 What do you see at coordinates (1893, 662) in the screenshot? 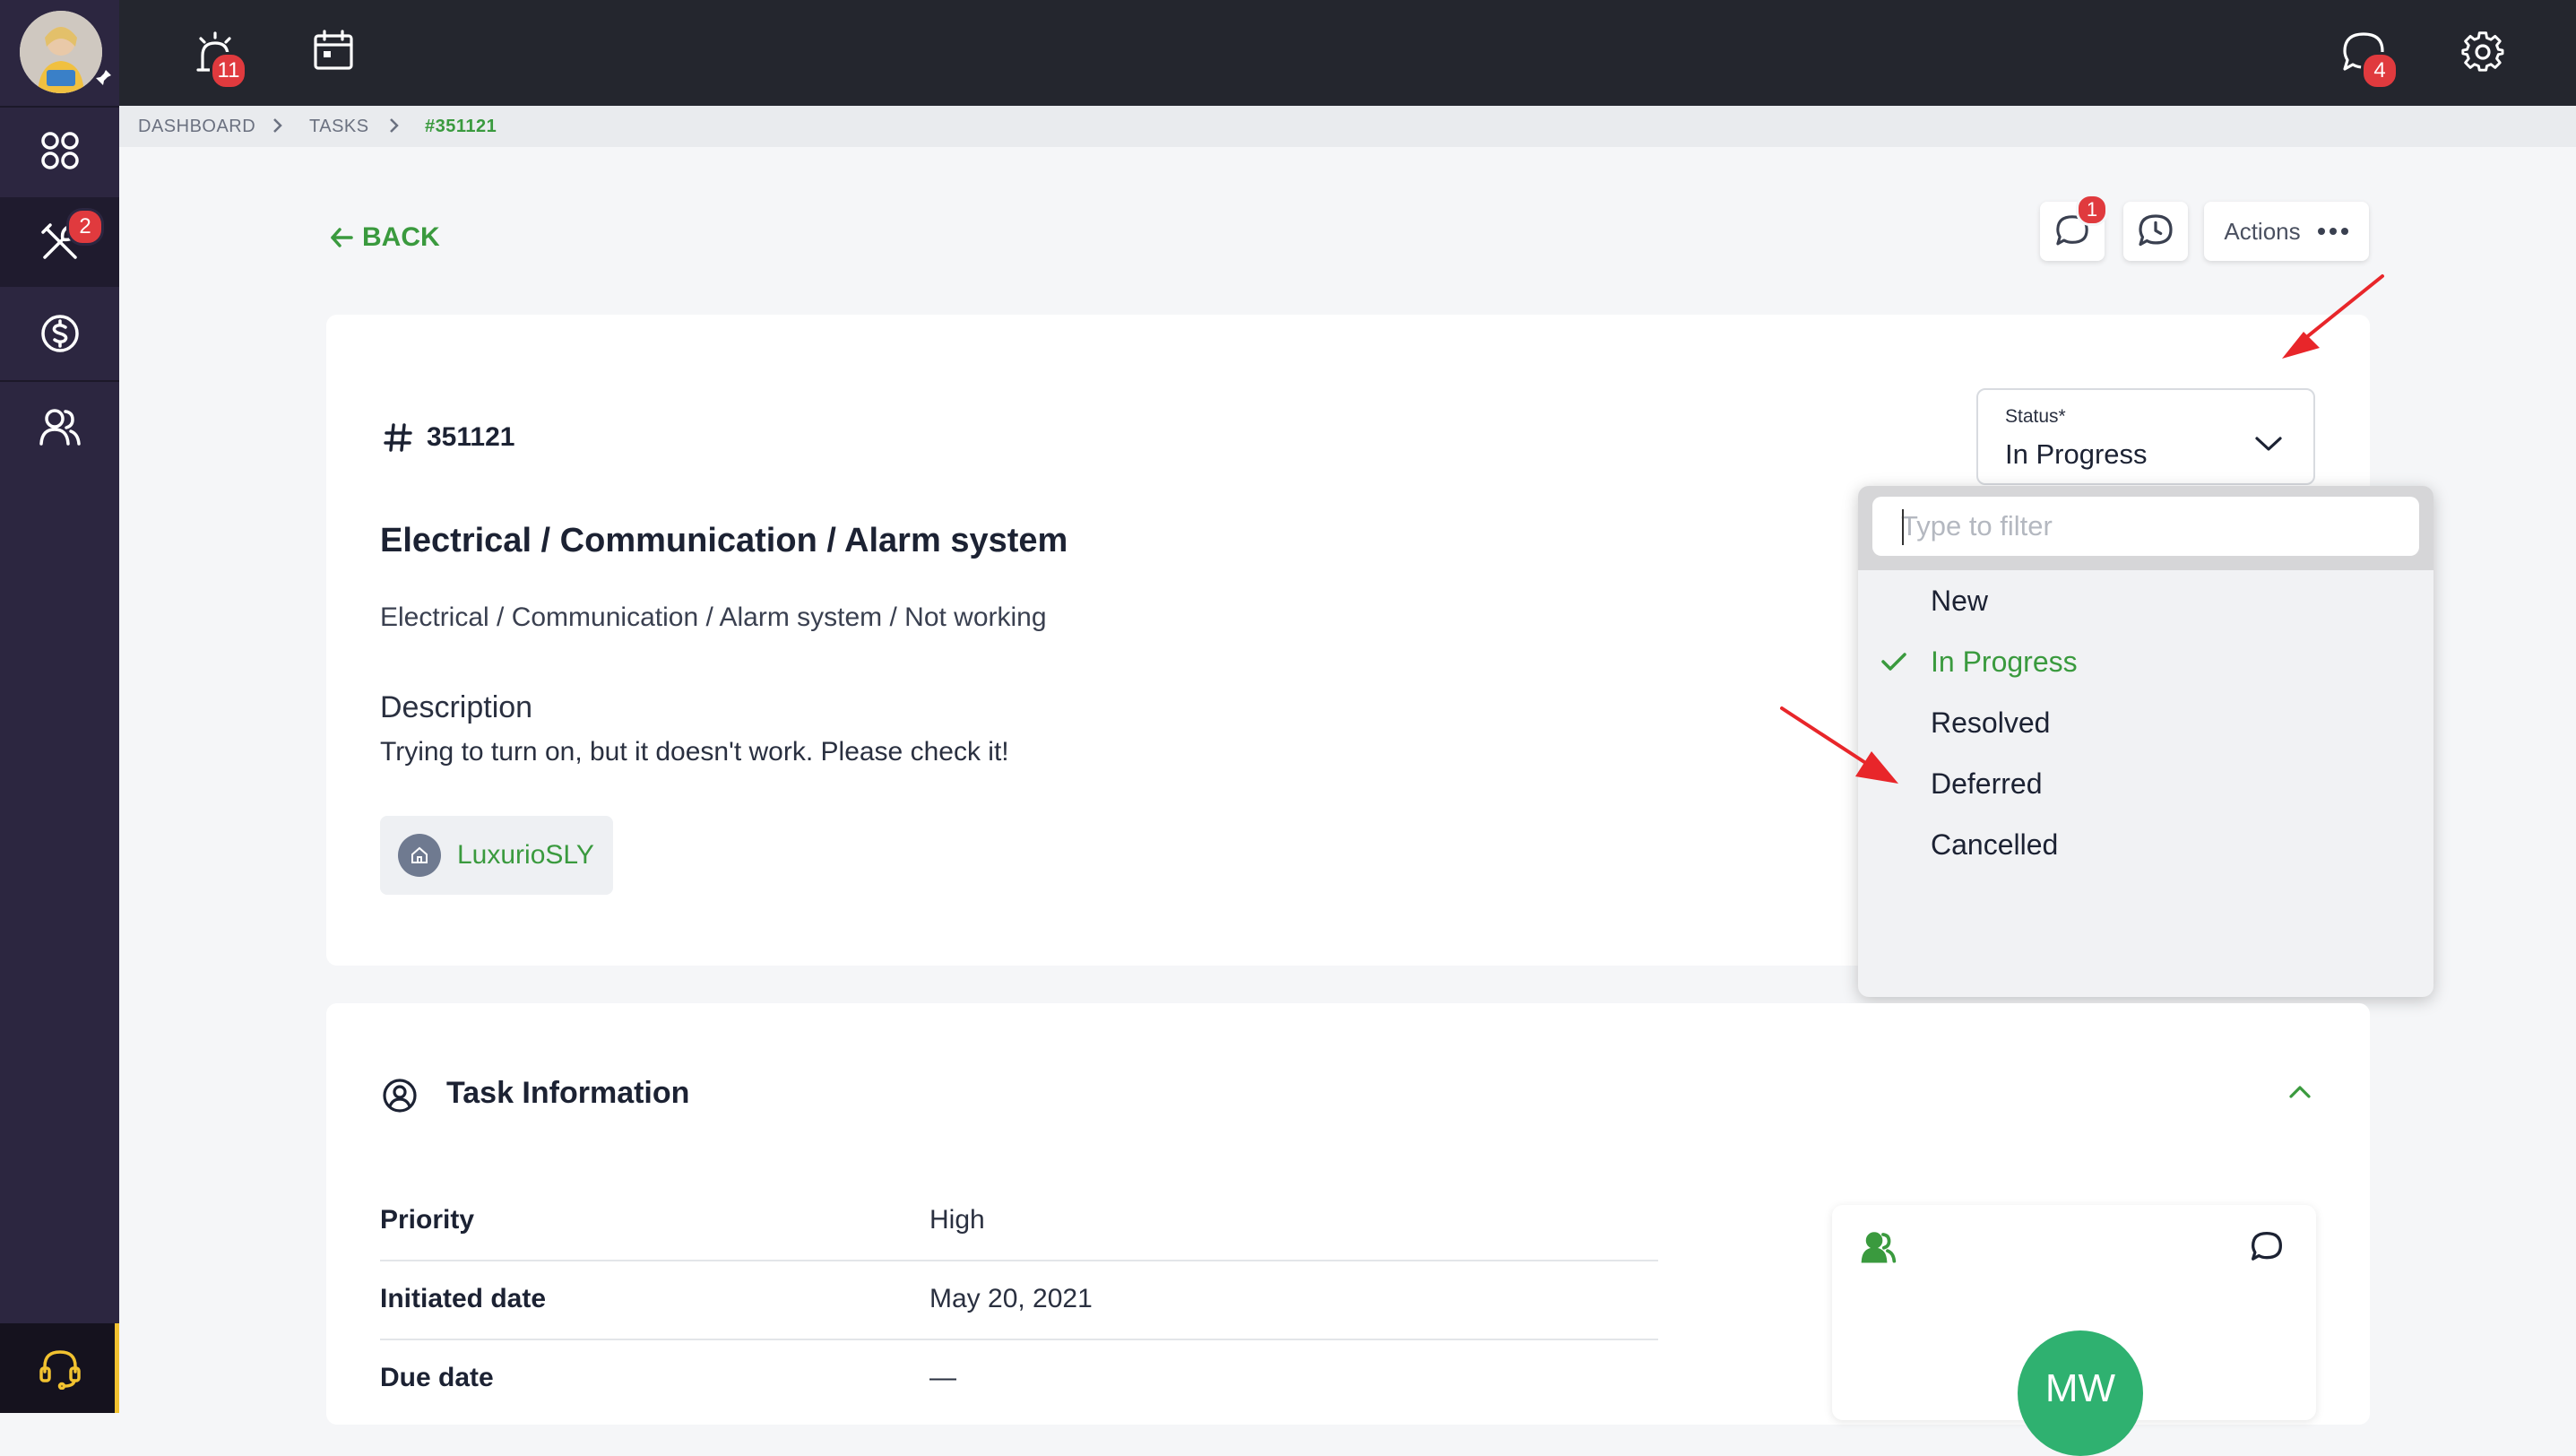
I see `check-icon` at bounding box center [1893, 662].